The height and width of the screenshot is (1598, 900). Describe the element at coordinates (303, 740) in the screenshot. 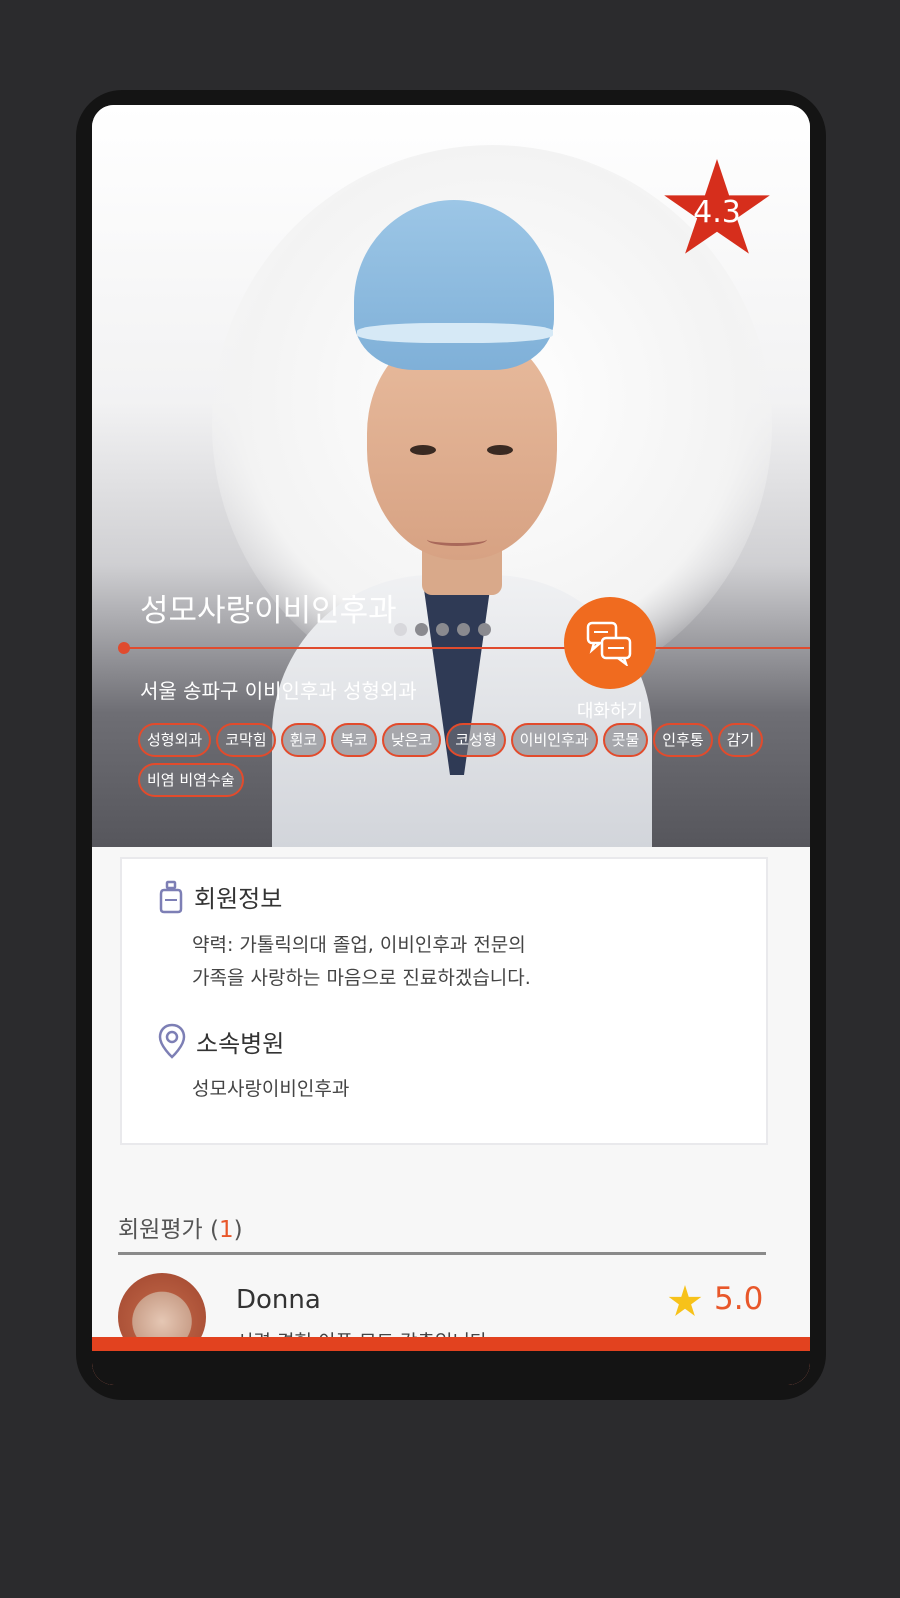

I see `specialty-tag: 휜코` at that location.